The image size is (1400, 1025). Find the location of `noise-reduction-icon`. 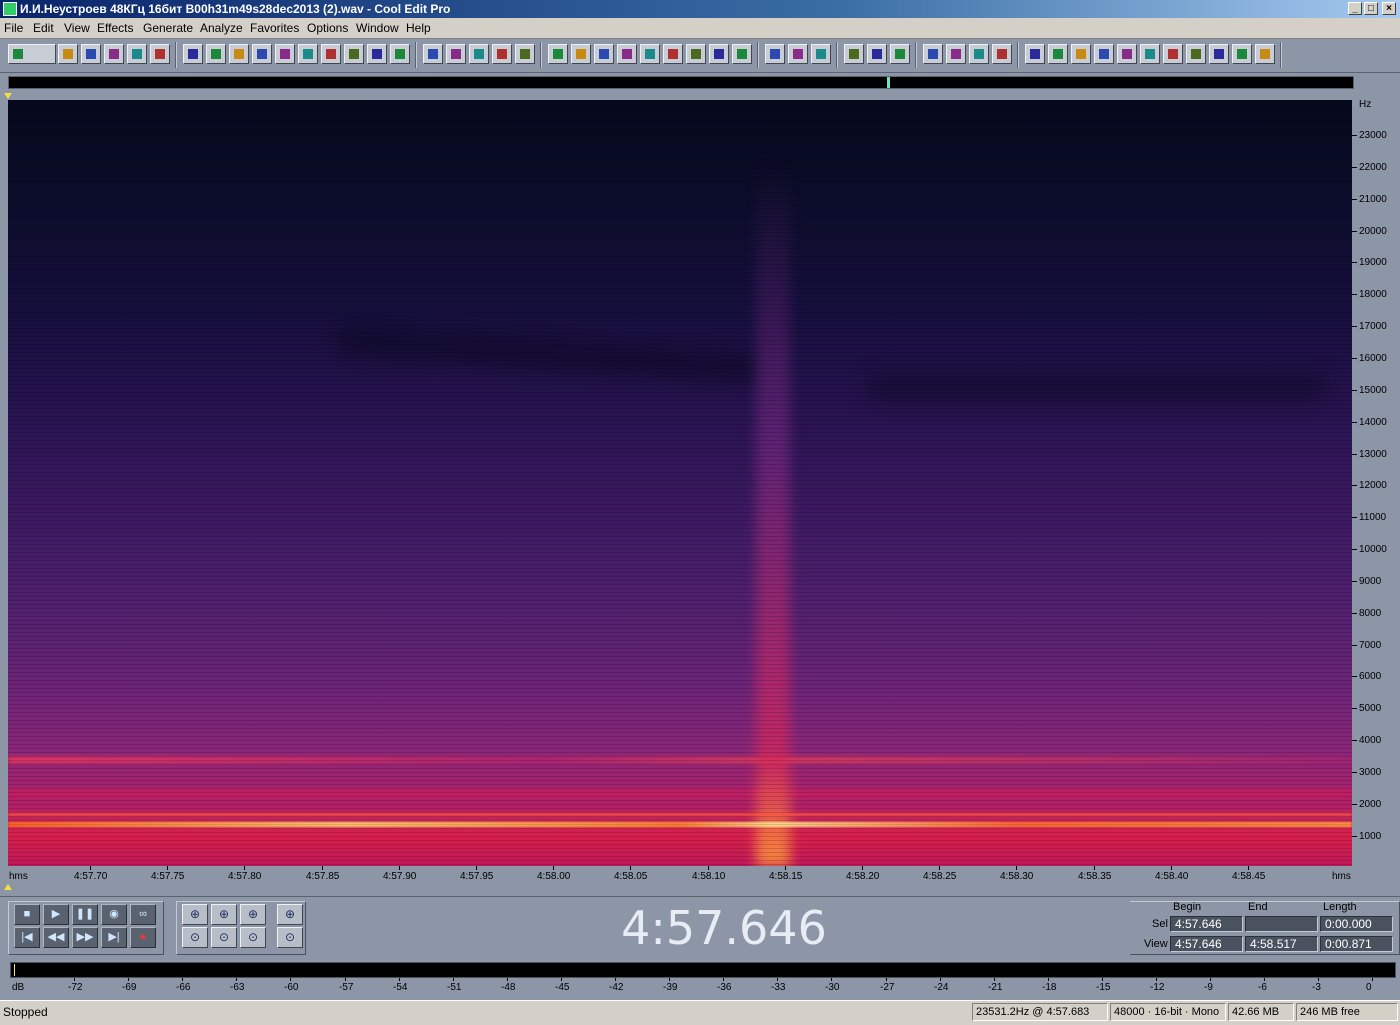

noise-reduction-icon is located at coordinates (1104, 54).